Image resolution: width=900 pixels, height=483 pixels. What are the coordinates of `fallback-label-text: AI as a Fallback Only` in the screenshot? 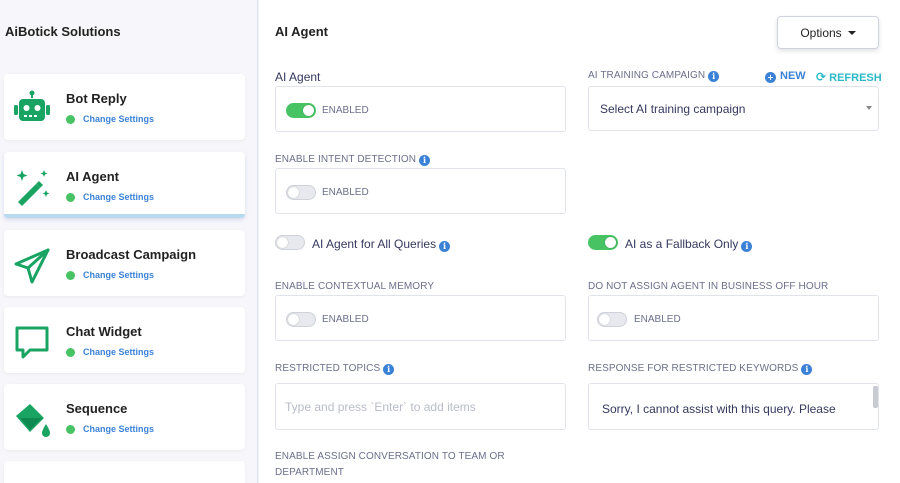 It's located at (682, 244).